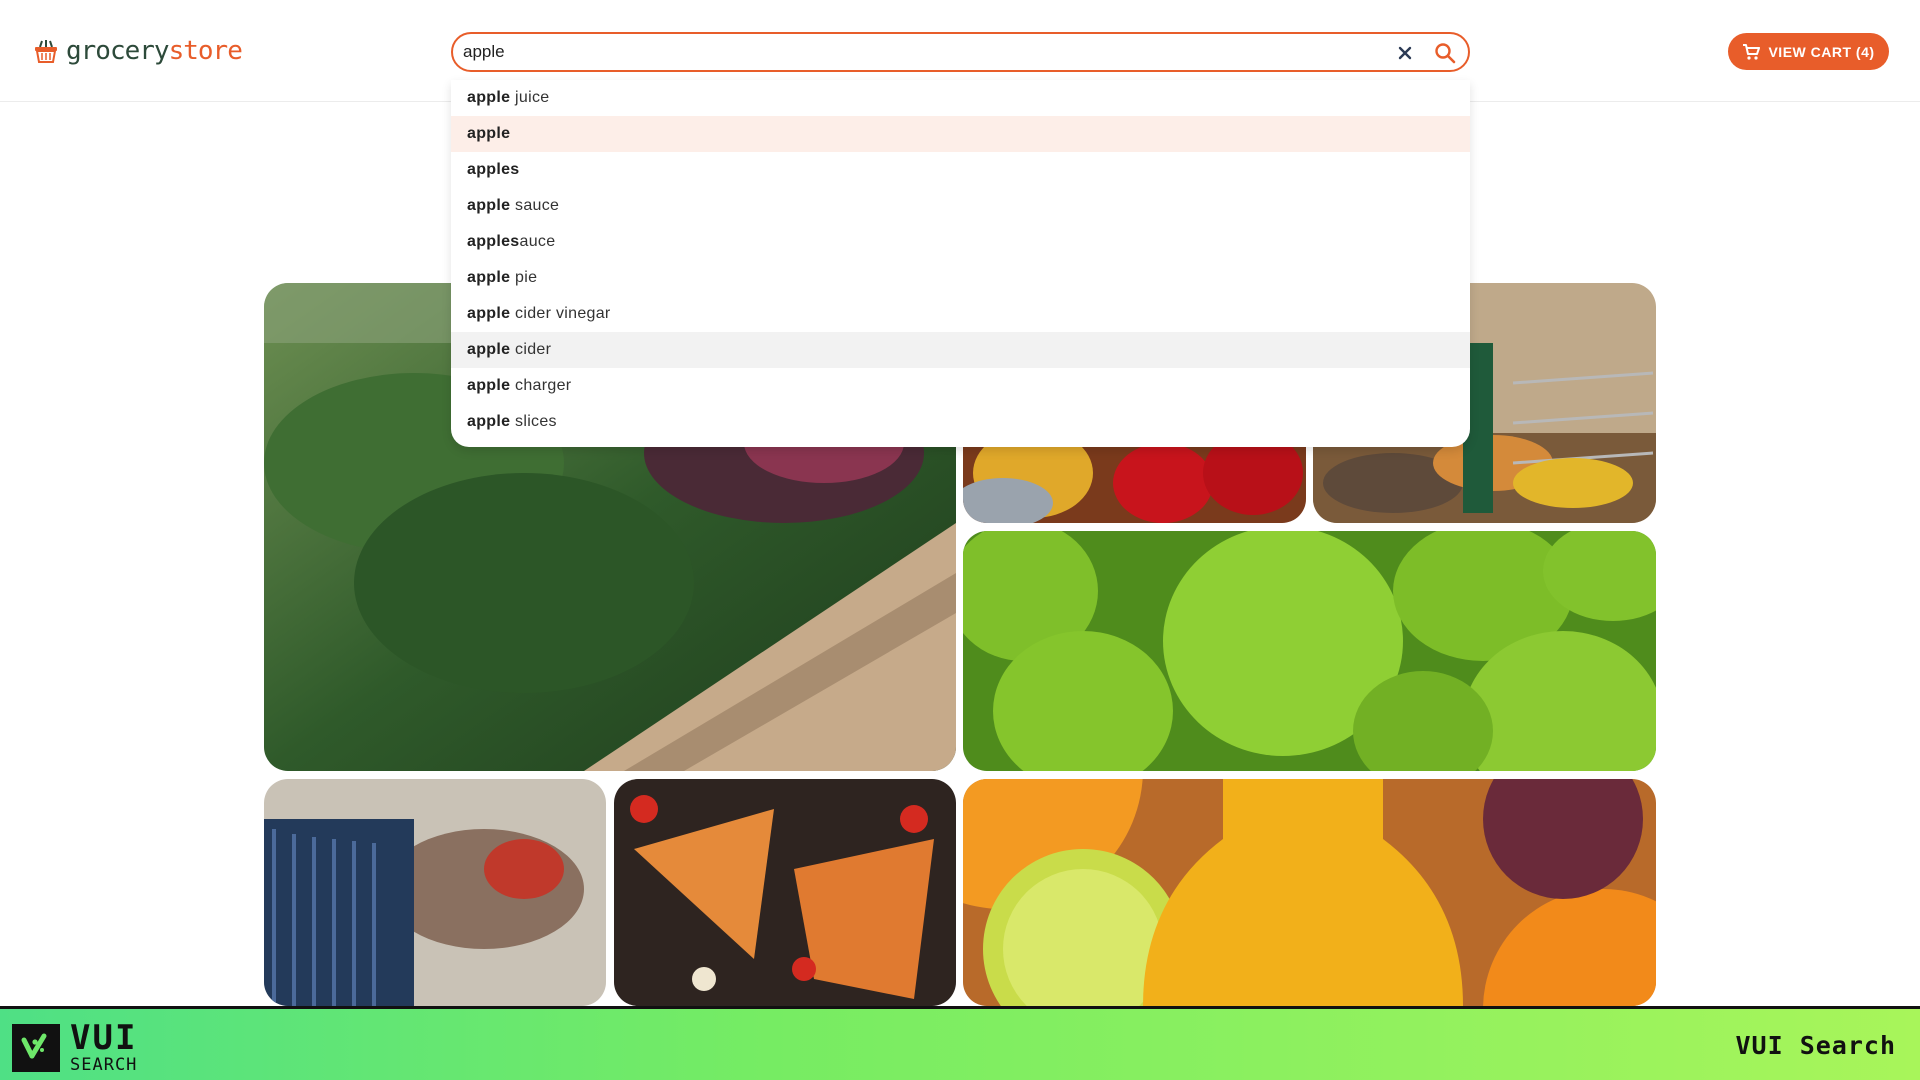 The width and height of the screenshot is (1920, 1080). What do you see at coordinates (531, 349) in the screenshot?
I see `suggestion-rest: cider` at bounding box center [531, 349].